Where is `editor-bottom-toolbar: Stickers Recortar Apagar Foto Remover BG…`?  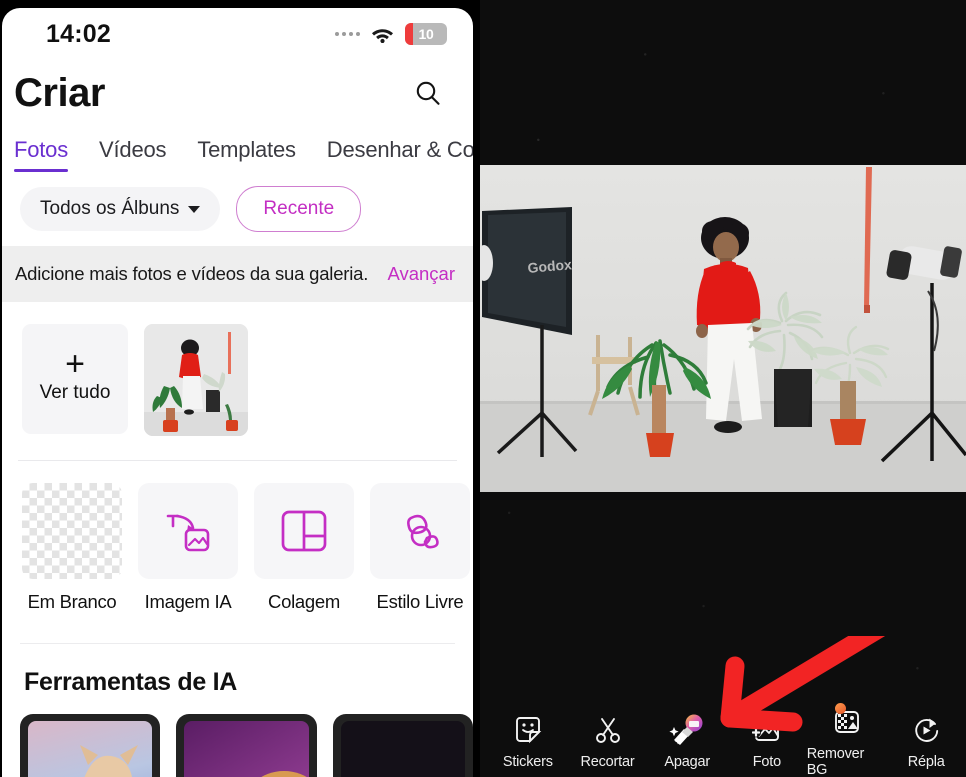 editor-bottom-toolbar: Stickers Recortar Apagar Foto Remover BG… is located at coordinates (723, 739).